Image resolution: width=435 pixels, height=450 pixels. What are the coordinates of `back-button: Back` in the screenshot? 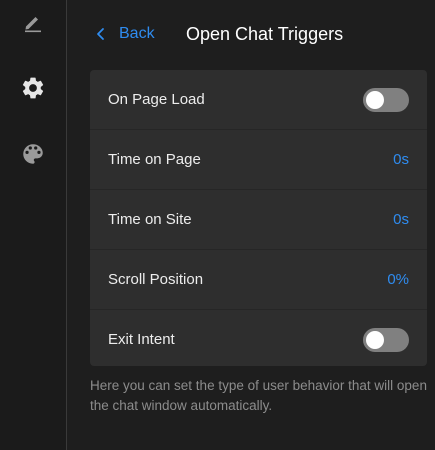 It's located at (124, 34).